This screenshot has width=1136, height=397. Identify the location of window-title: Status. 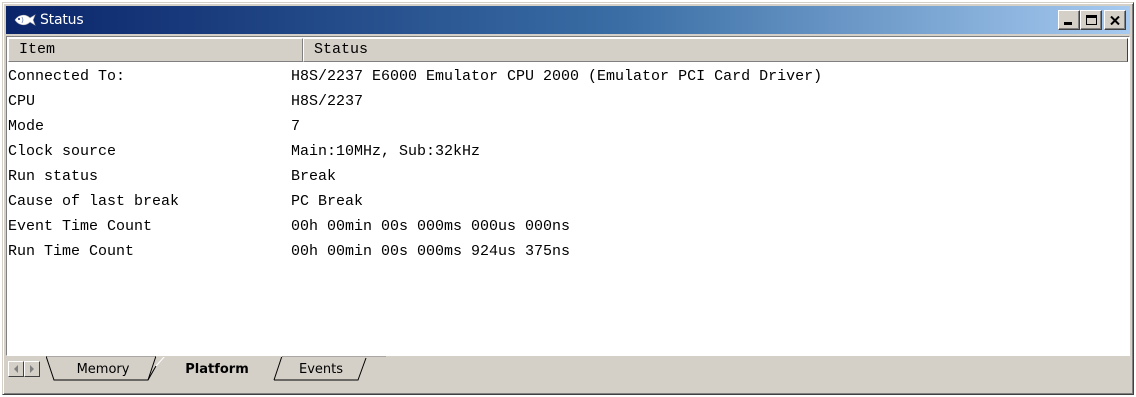
(62, 20).